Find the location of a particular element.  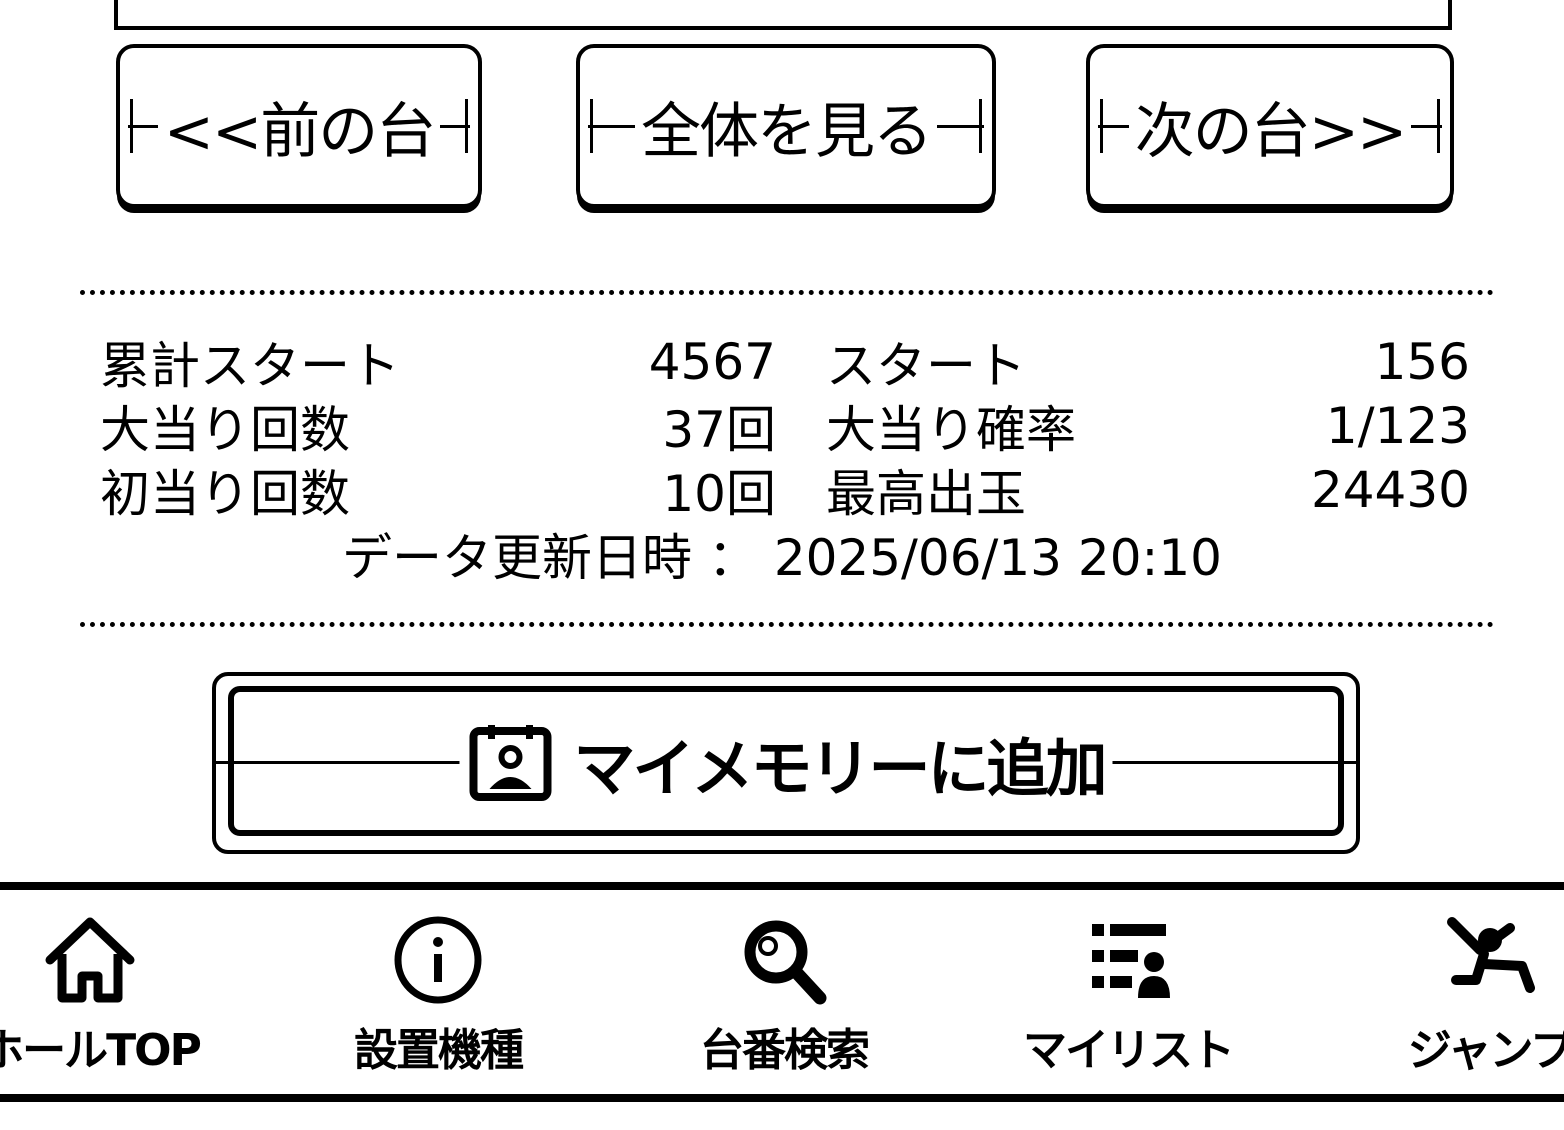

prev-machine-button: <<前の台 is located at coordinates (299, 126).